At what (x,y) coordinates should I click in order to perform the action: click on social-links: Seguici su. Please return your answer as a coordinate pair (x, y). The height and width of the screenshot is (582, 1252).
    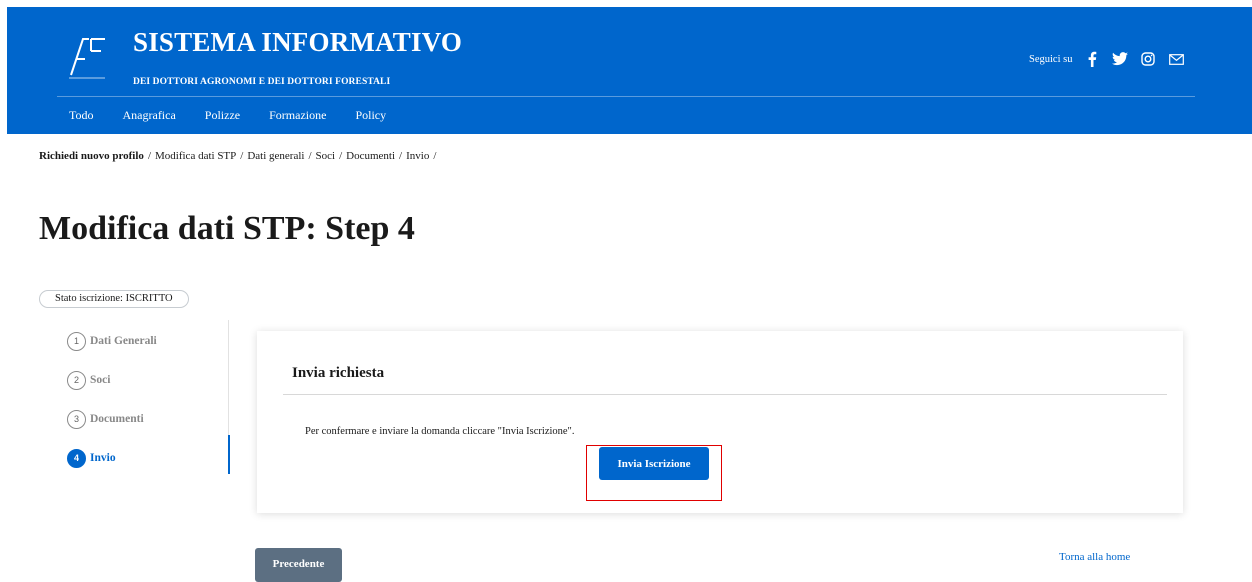
    Looking at the image, I should click on (1112, 59).